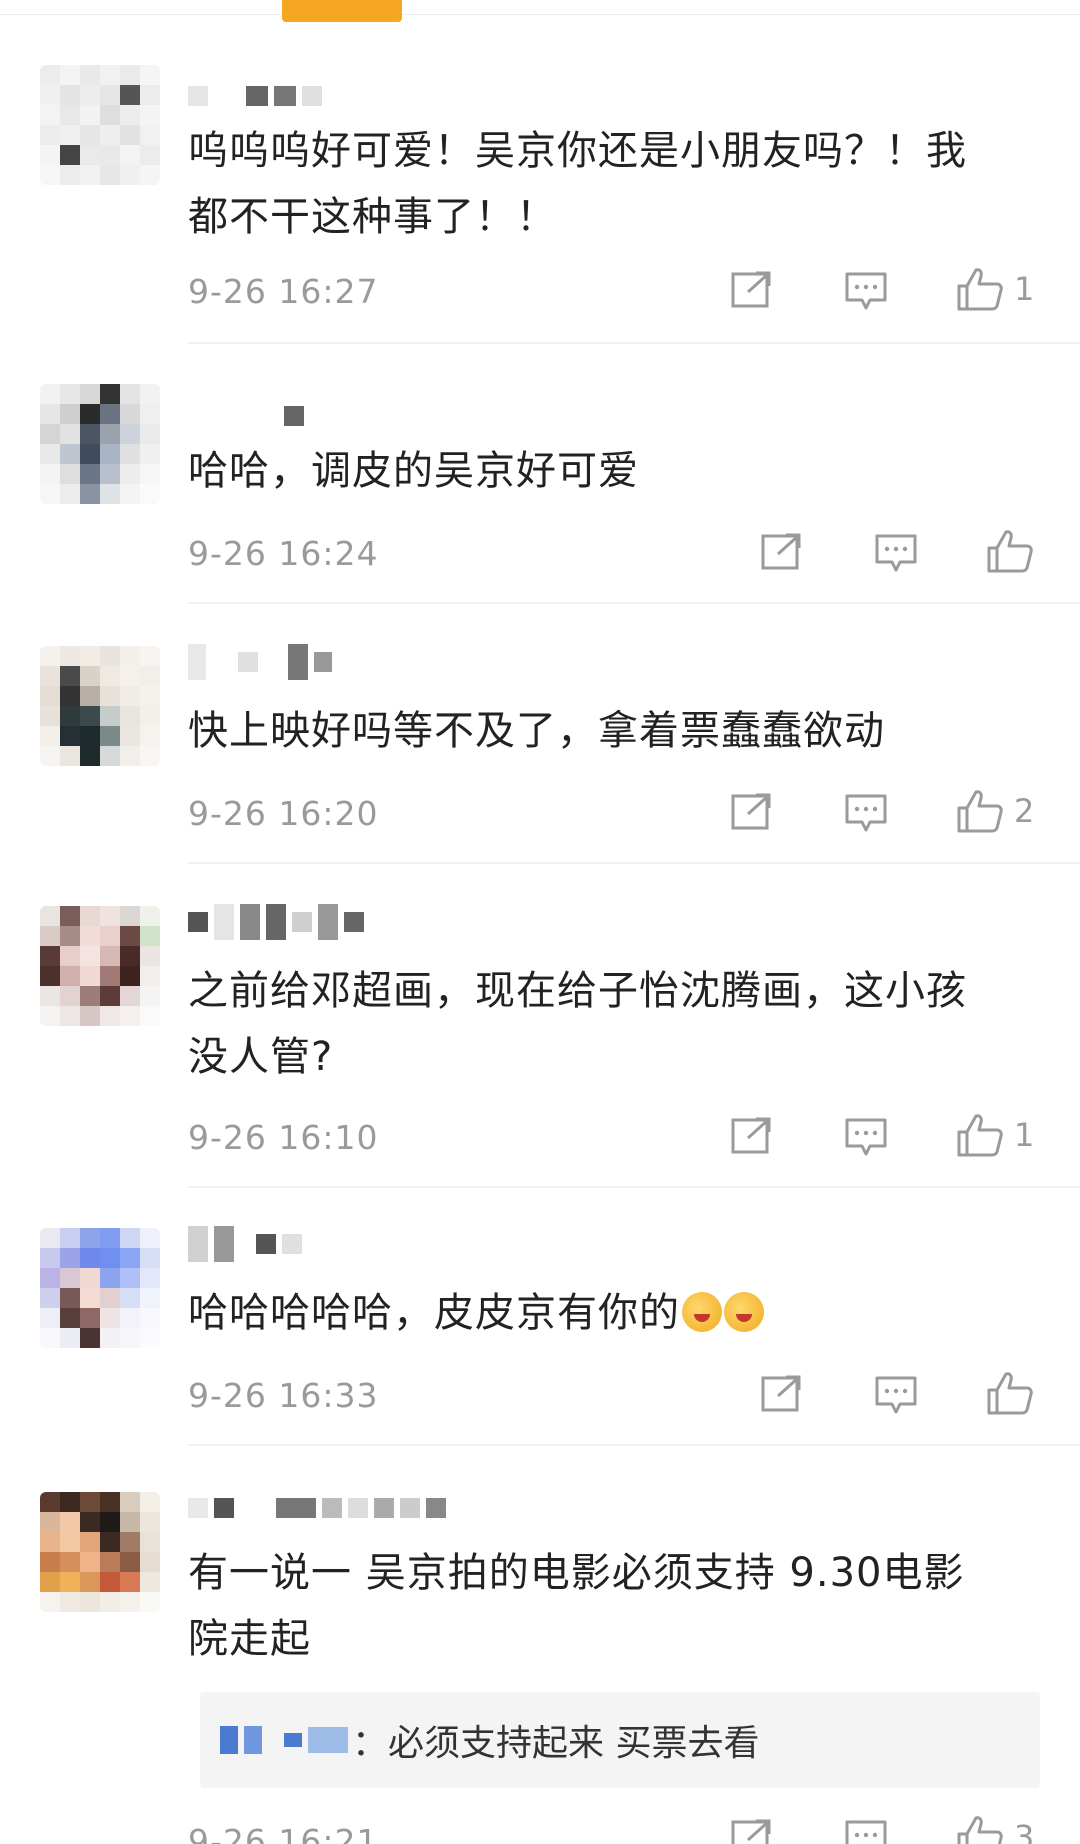  Describe the element at coordinates (1024, 811) in the screenshot. I see `like-count: 2` at that location.